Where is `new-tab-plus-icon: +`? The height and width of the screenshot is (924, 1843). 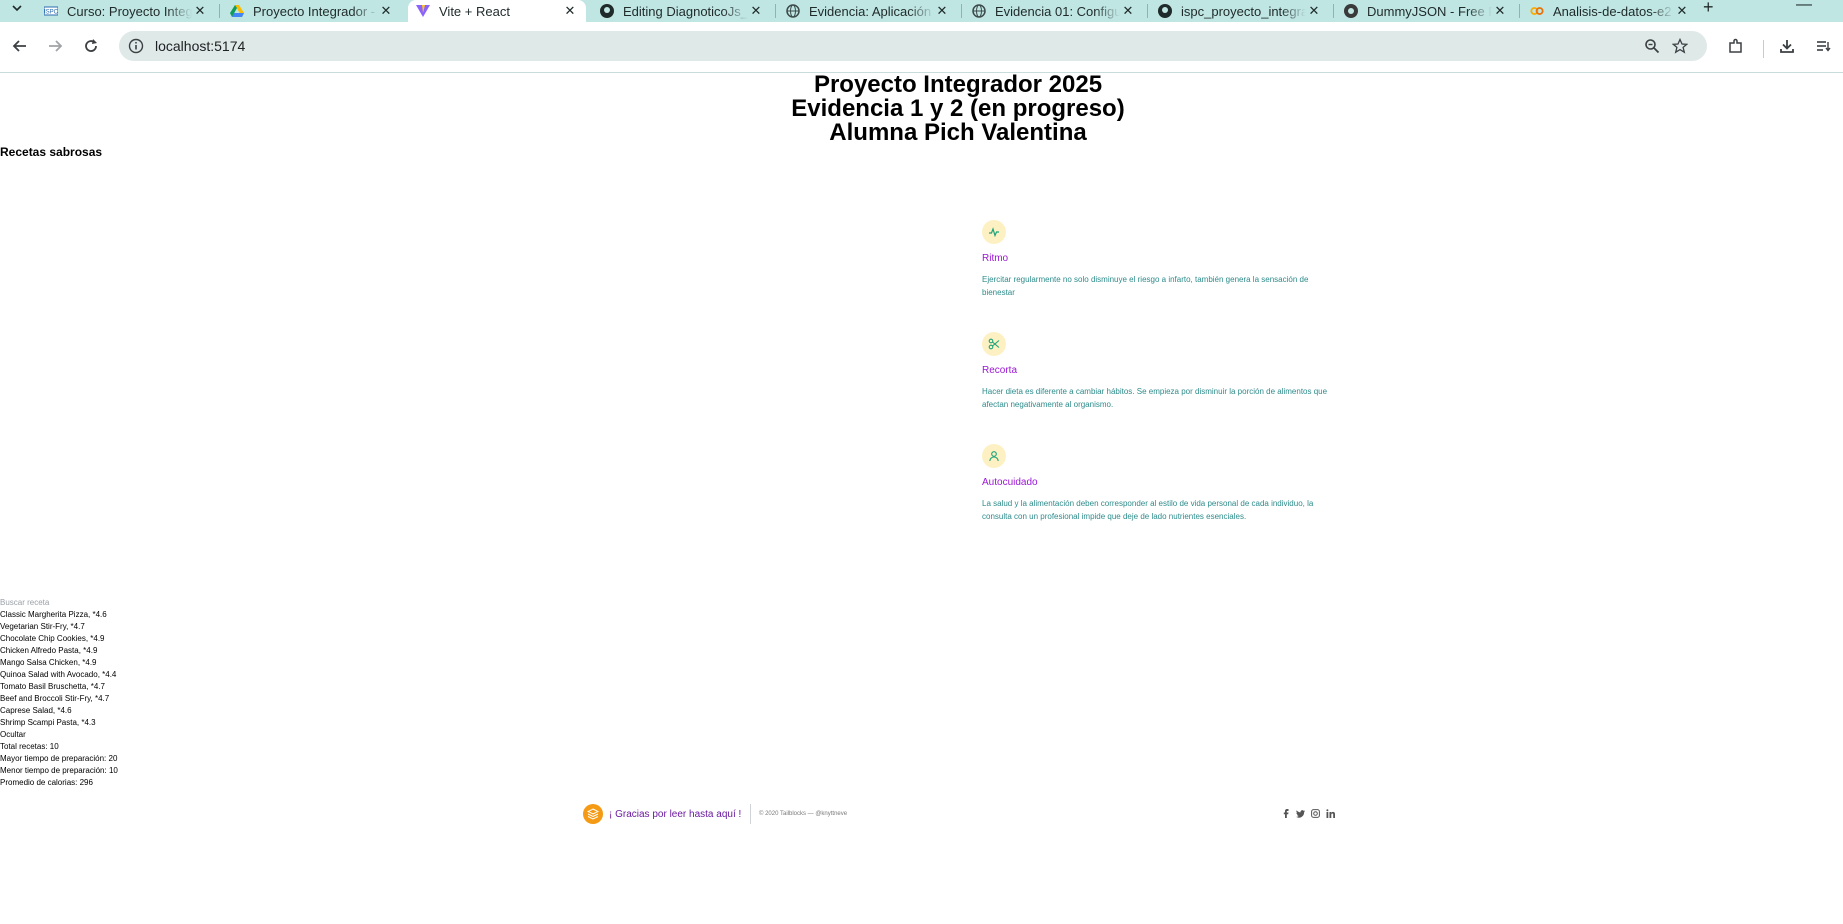 new-tab-plus-icon: + is located at coordinates (1708, 8).